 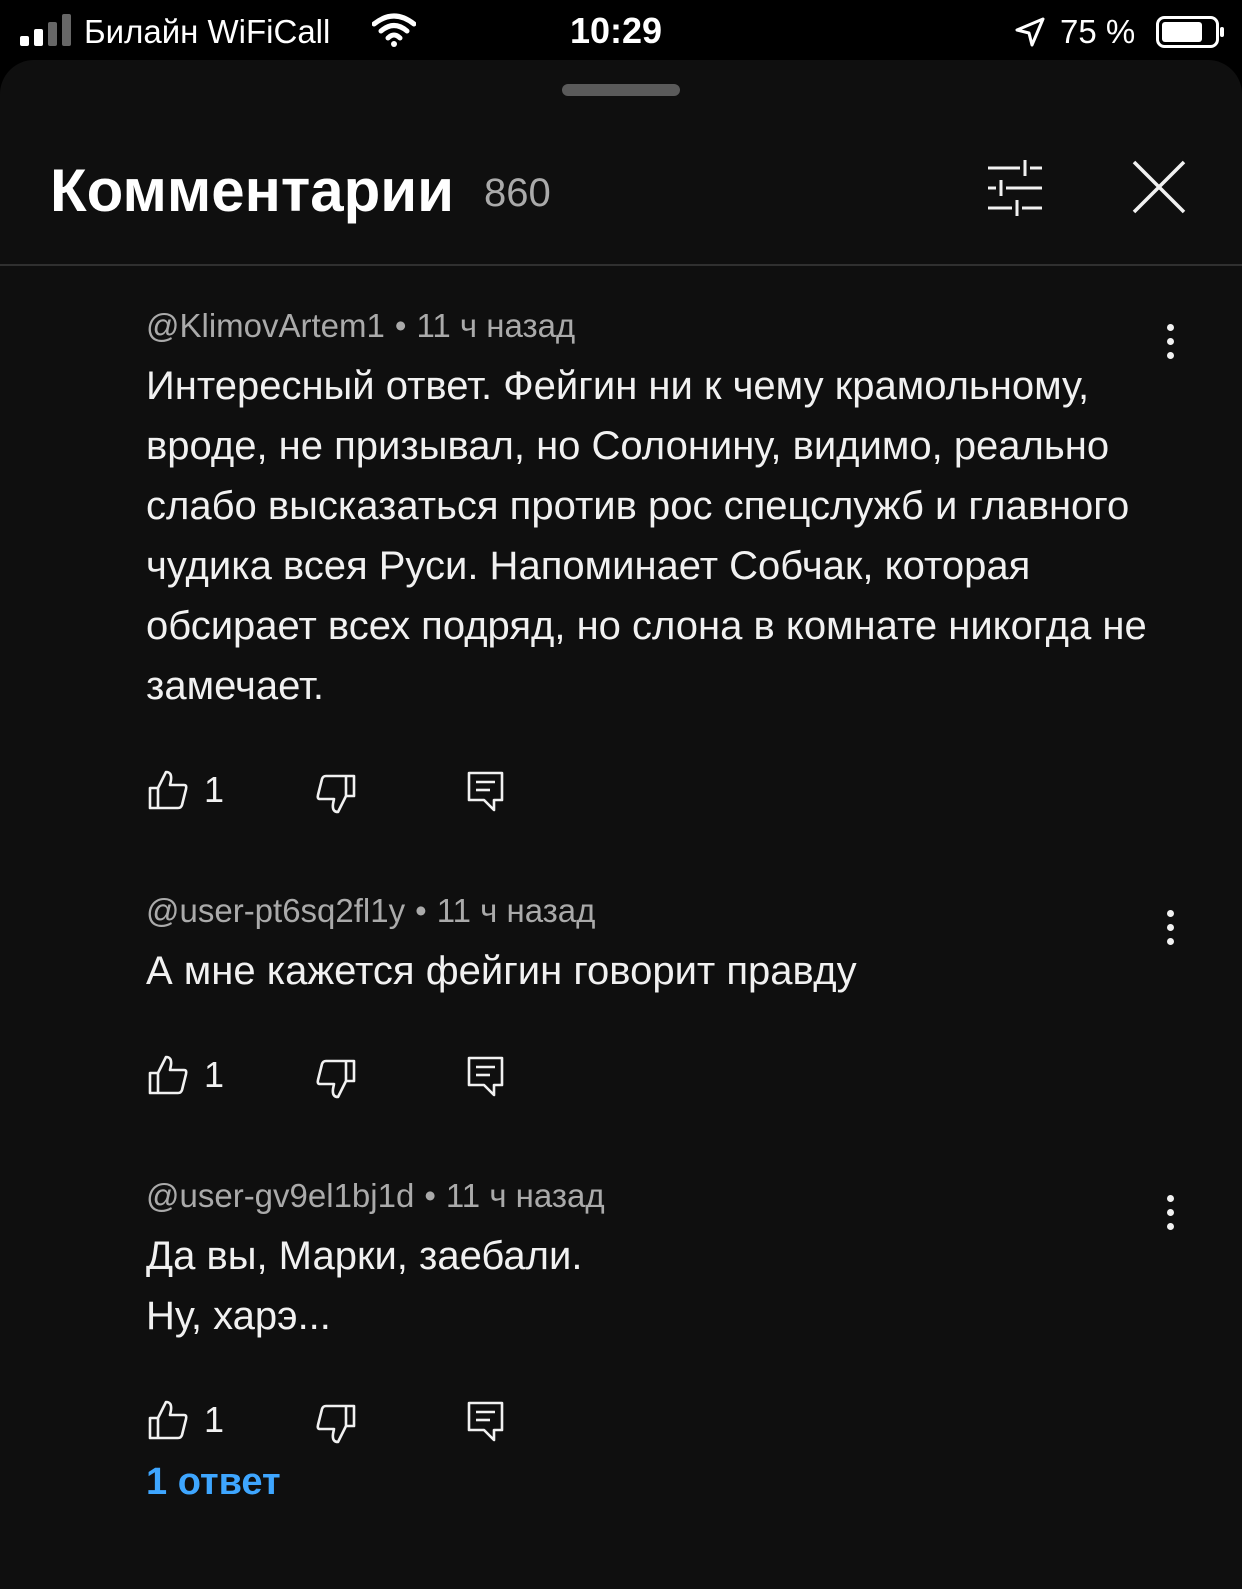 I want to click on filter-button, so click(x=1016, y=188).